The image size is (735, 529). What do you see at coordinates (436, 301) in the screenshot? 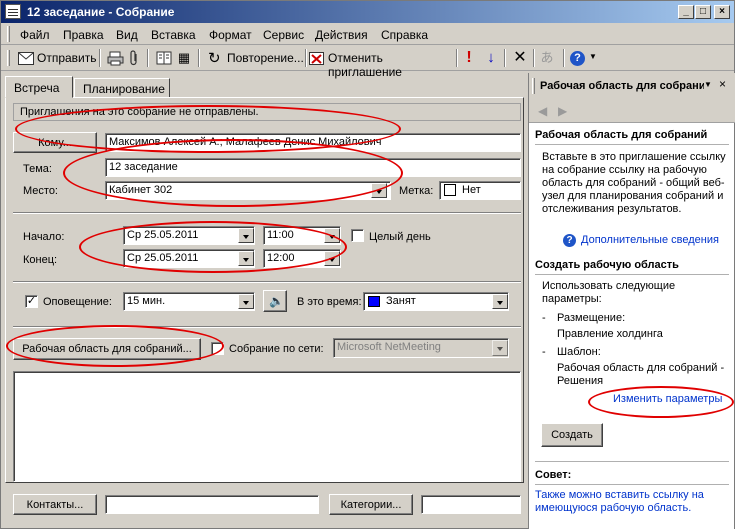
I see `show-as-select: Занят` at bounding box center [436, 301].